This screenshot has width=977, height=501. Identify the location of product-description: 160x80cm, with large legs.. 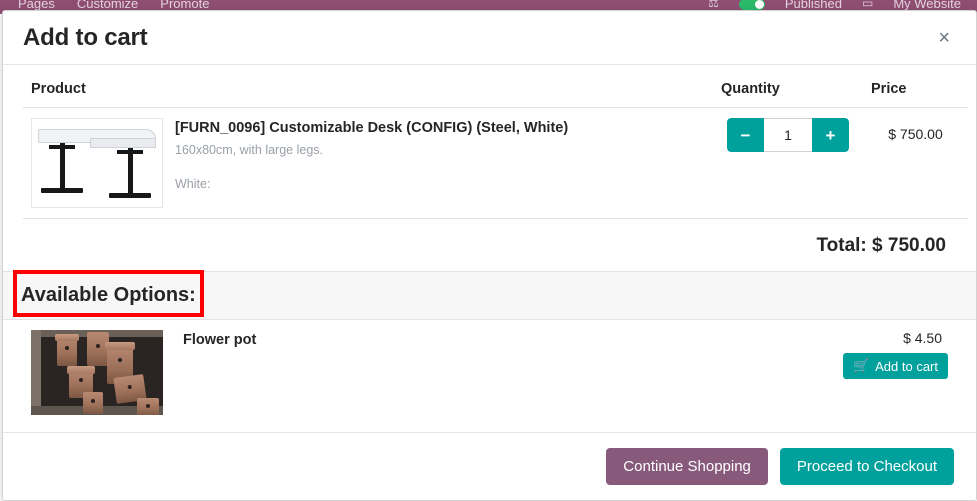
(249, 150).